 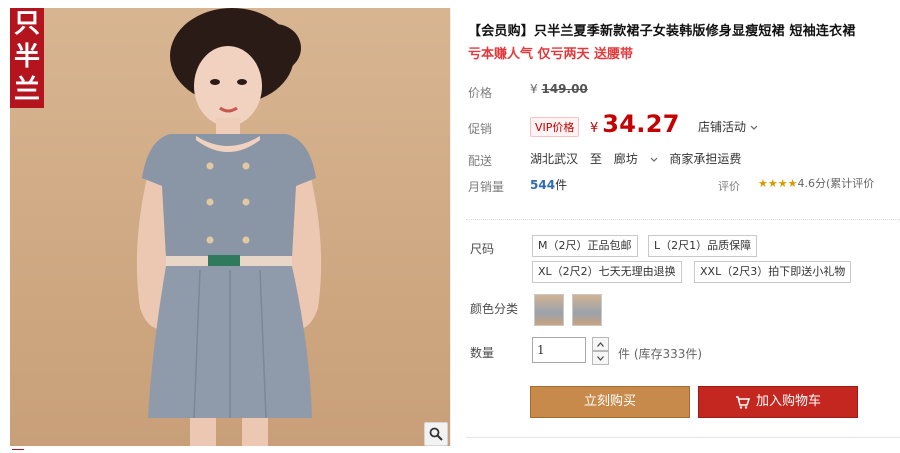 What do you see at coordinates (486, 187) in the screenshot?
I see `monthly-sales-label: 月销量` at bounding box center [486, 187].